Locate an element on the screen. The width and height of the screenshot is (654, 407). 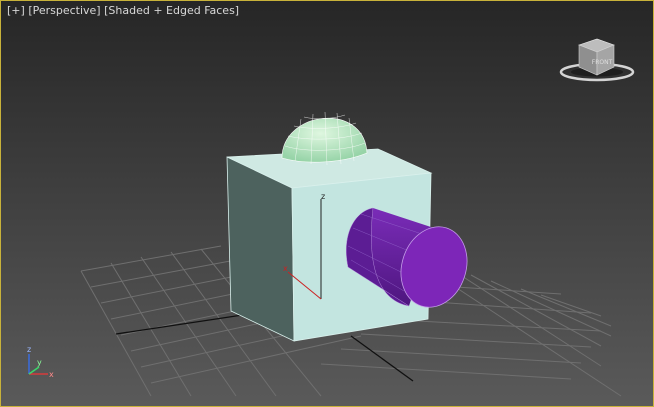
axis-tripod-gizmo: z x y is located at coordinates (40, 362).